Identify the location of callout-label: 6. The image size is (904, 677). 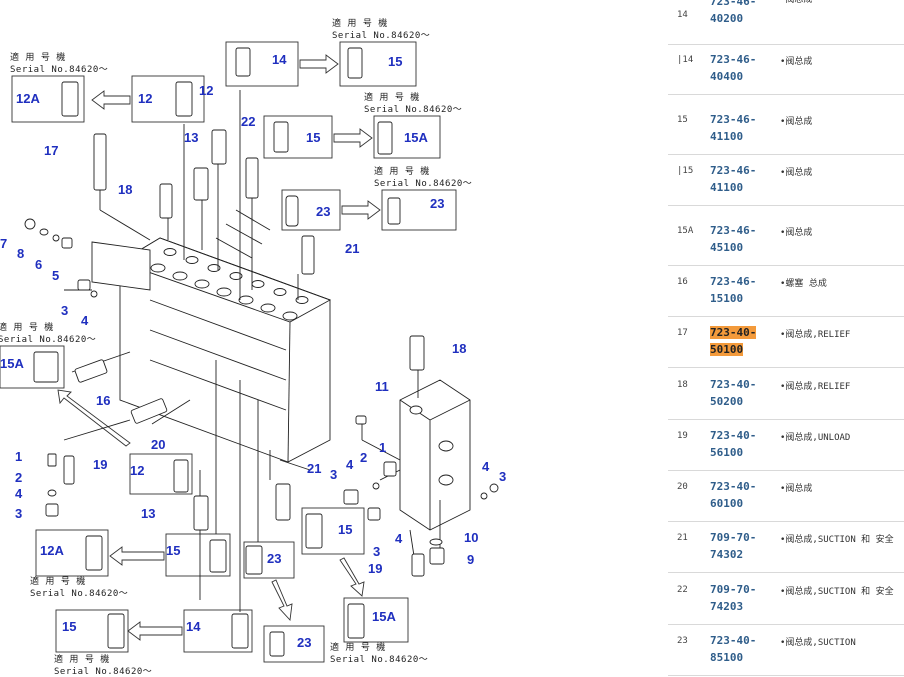
(38, 264).